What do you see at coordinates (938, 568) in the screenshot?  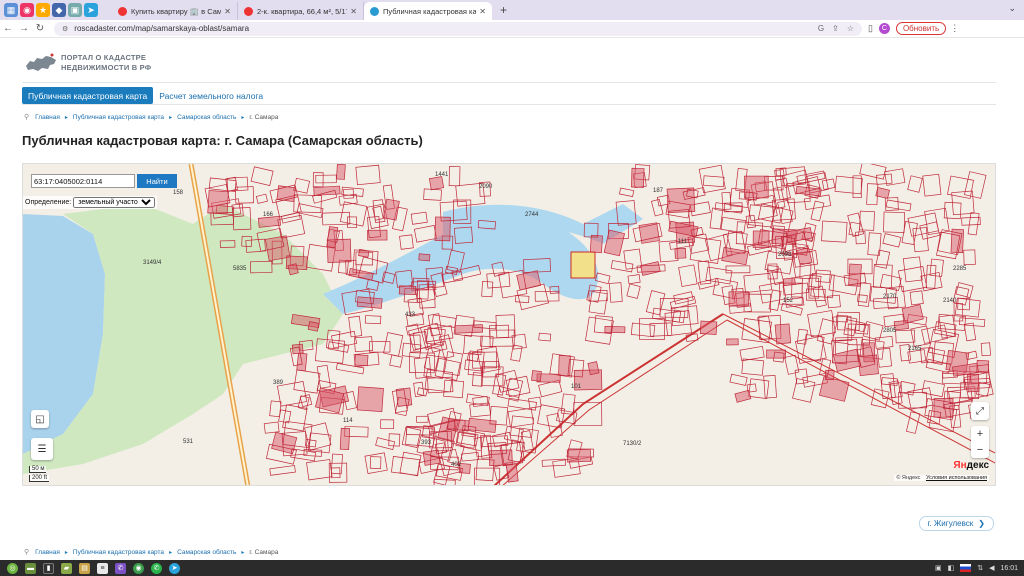 I see `tray-app-icon: ▣` at bounding box center [938, 568].